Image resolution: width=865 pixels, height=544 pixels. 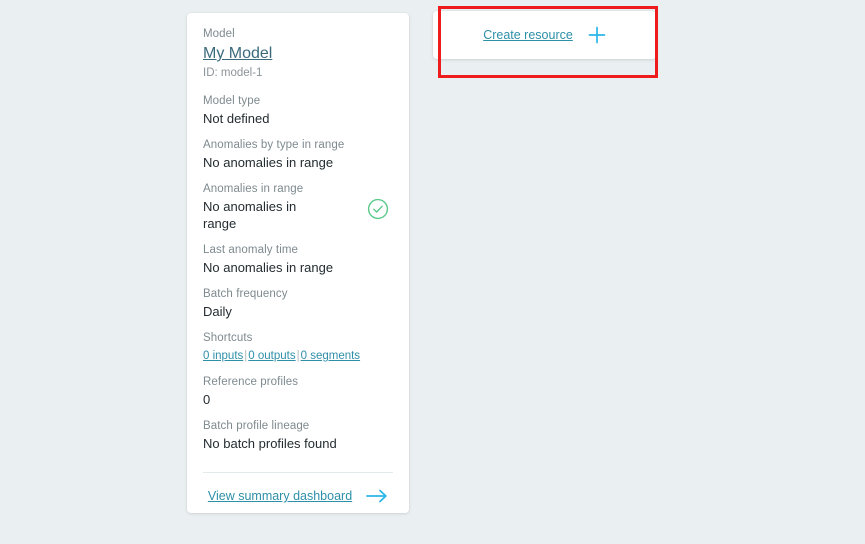 What do you see at coordinates (228, 338) in the screenshot?
I see `shortcuts-label: Shortcuts` at bounding box center [228, 338].